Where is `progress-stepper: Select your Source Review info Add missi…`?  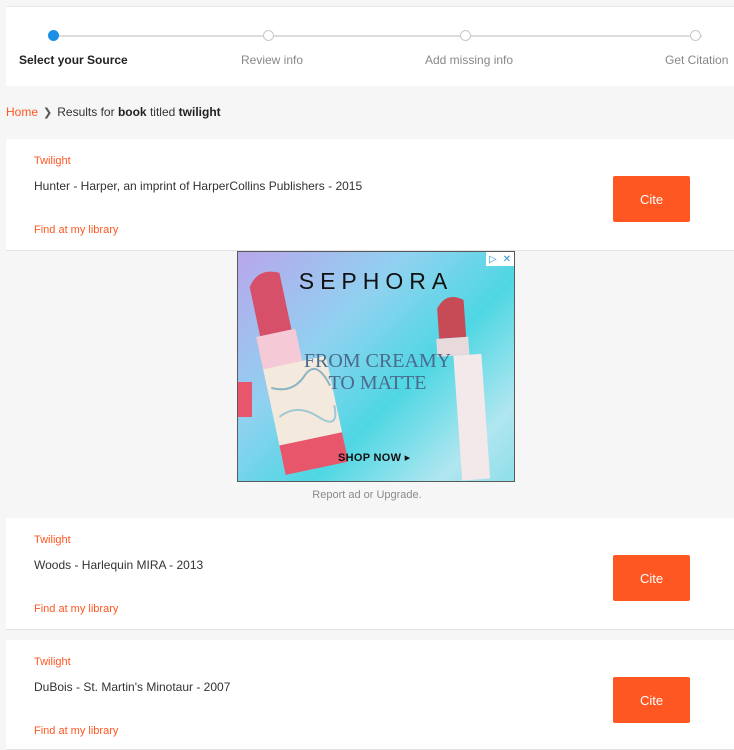
progress-stepper: Select your Source Review info Add missi… is located at coordinates (370, 46).